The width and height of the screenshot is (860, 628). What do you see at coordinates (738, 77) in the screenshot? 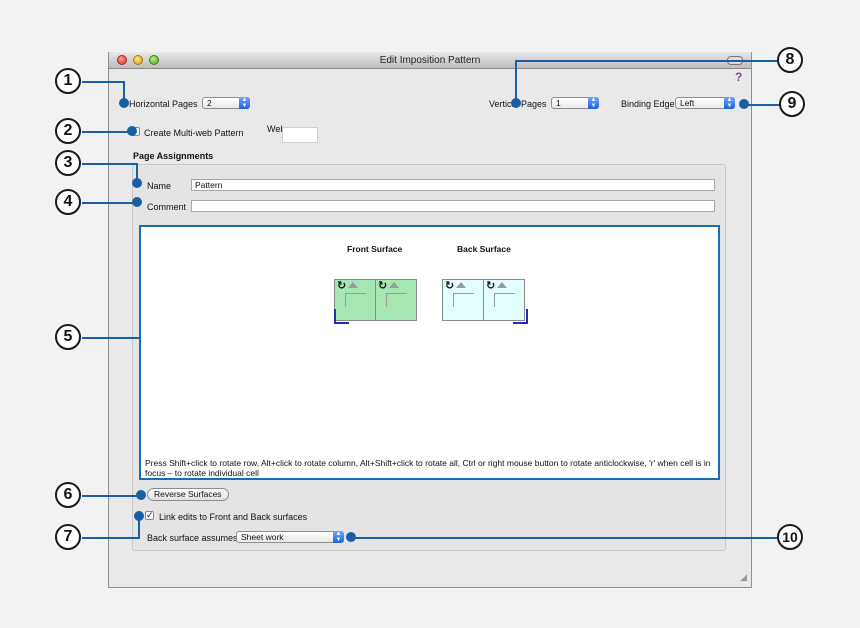
I see `help-icon: ?` at bounding box center [738, 77].